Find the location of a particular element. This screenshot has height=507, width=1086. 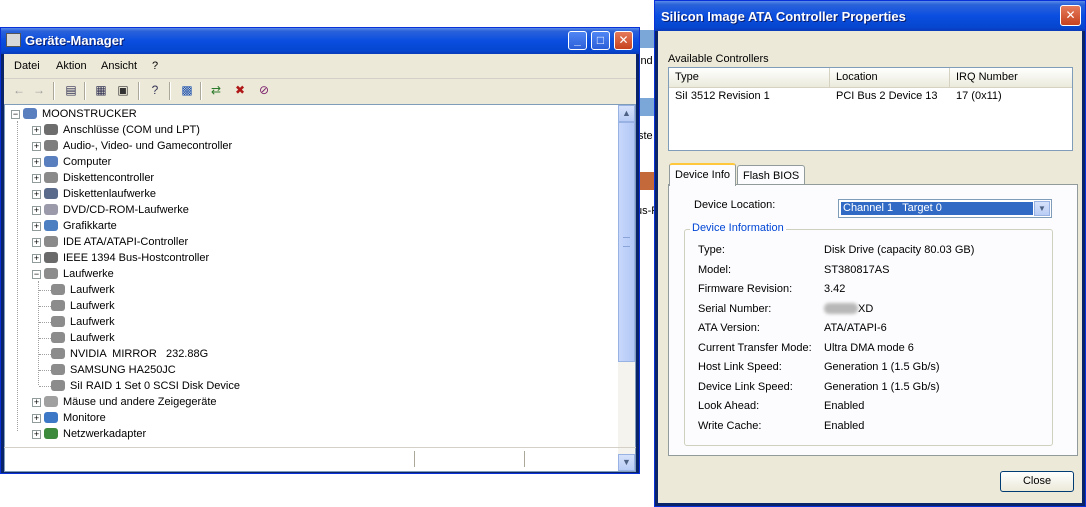

tree-item: + Grafikkarte is located at coordinates (305, 226).